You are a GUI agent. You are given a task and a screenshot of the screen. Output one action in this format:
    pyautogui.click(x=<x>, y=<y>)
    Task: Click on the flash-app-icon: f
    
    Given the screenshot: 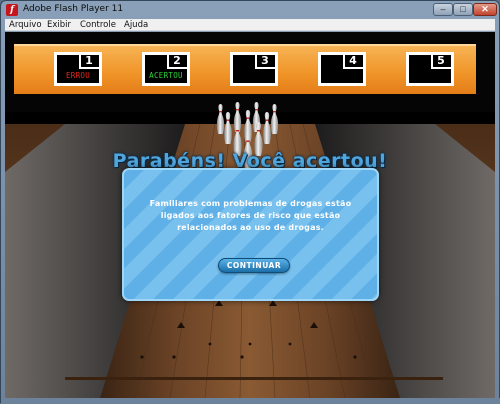 What is the action you would take?
    pyautogui.click(x=12, y=10)
    